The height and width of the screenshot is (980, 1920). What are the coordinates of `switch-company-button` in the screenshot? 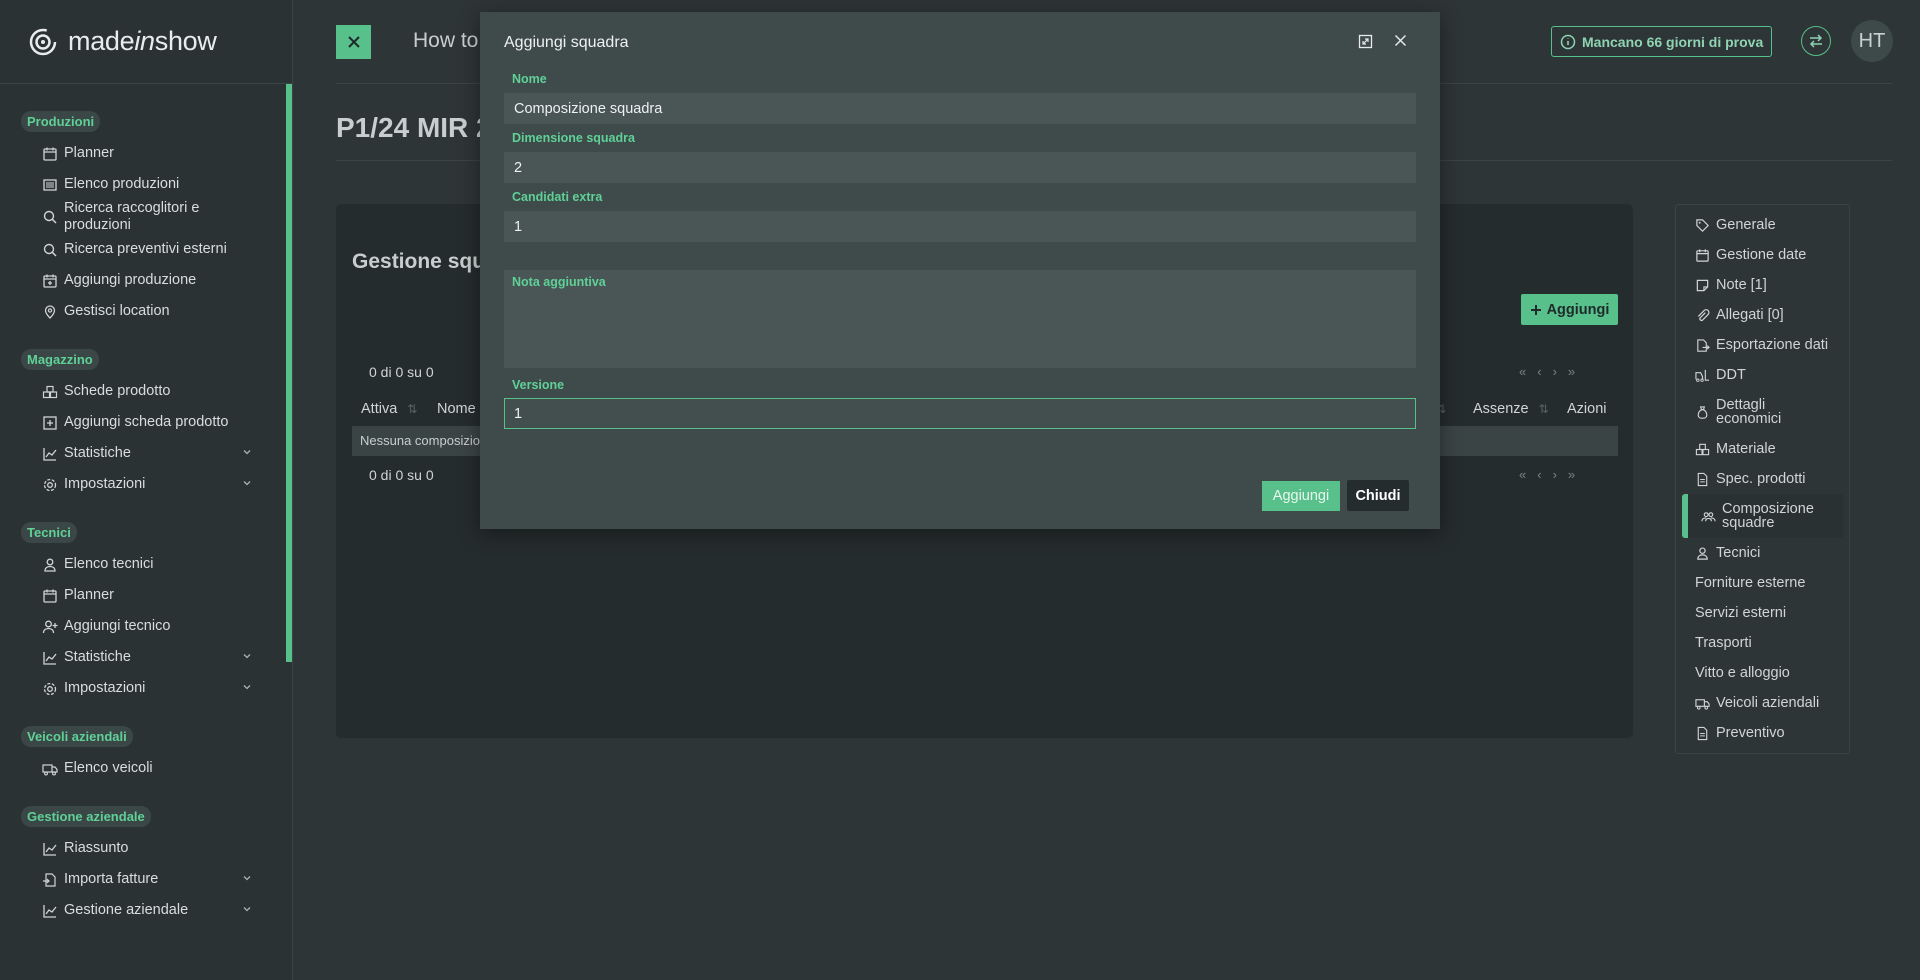 It's located at (1816, 41).